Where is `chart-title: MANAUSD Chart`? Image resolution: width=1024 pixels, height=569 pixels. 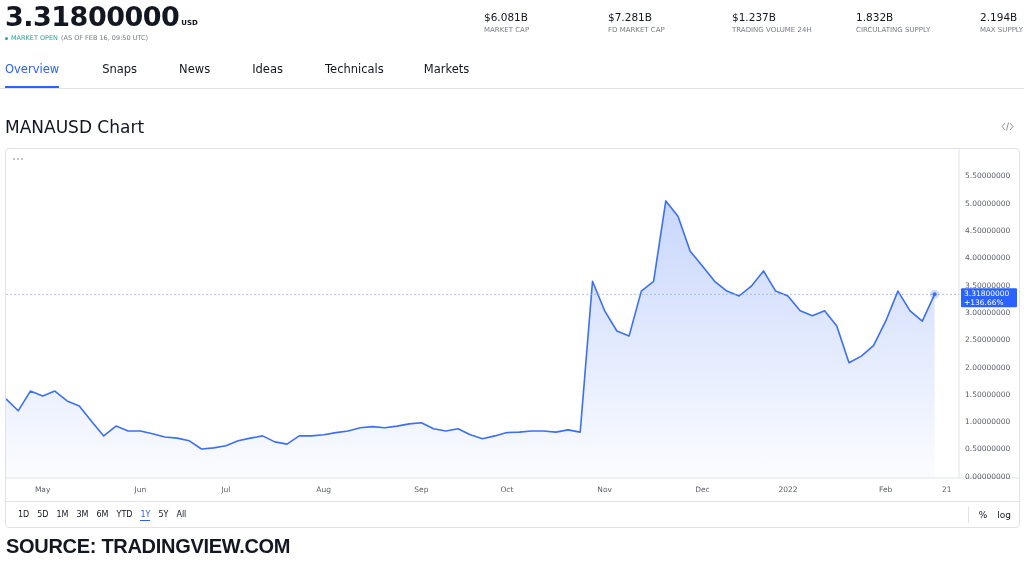
chart-title: MANAUSD Chart is located at coordinates (75, 126).